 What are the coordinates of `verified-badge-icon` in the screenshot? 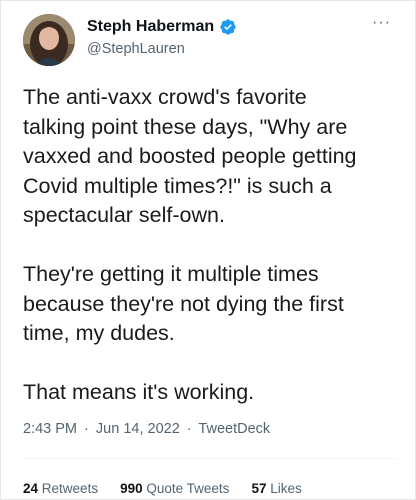 It's located at (228, 27).